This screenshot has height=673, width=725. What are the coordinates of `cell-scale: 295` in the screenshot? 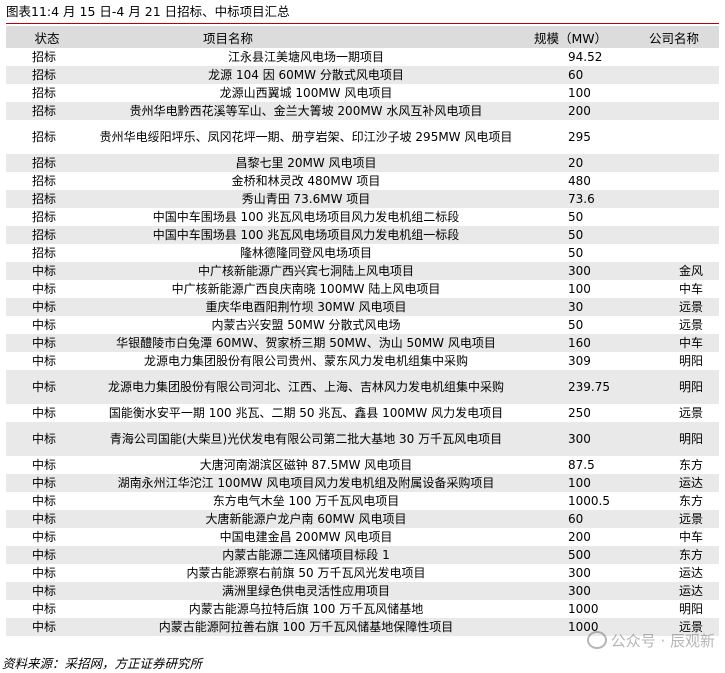 It's located at (579, 136).